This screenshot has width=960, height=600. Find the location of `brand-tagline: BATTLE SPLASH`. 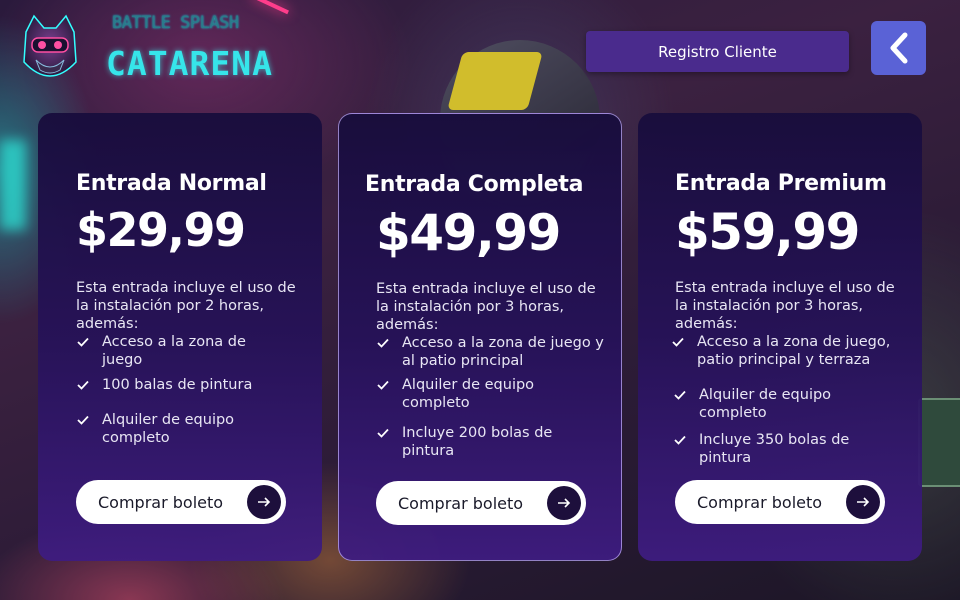

brand-tagline: BATTLE SPLASH is located at coordinates (175, 23).